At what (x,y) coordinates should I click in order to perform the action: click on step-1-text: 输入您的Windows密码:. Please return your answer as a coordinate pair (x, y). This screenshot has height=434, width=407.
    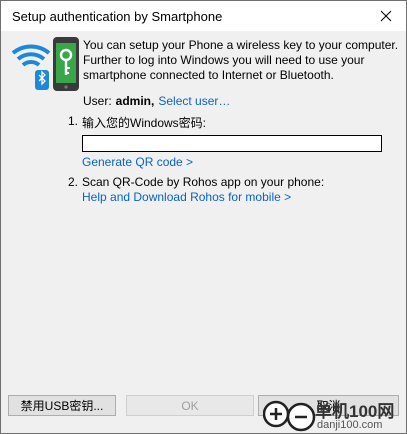
    Looking at the image, I should click on (144, 123).